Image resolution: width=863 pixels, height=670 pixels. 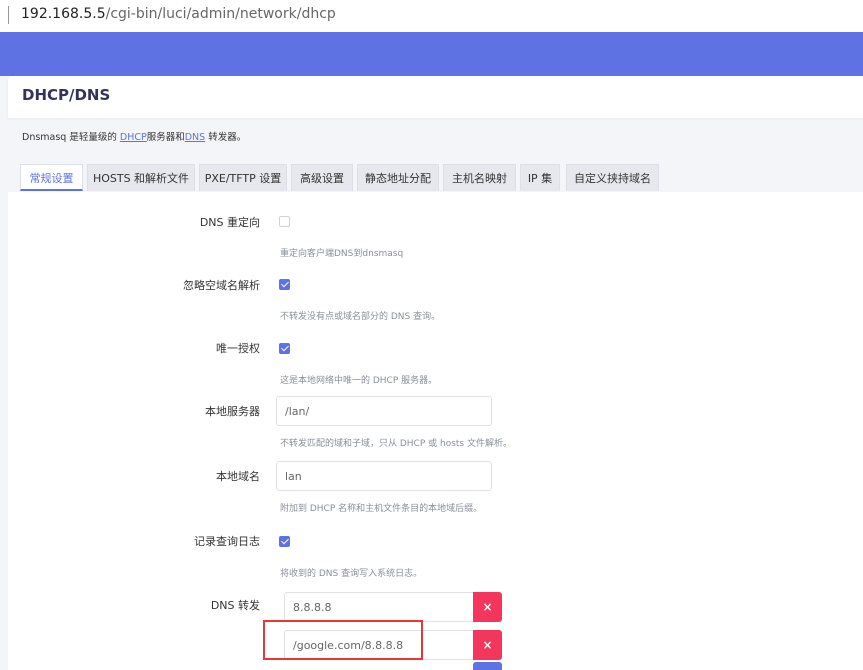 I want to click on url-host: 192.168.5.5, so click(x=63, y=14).